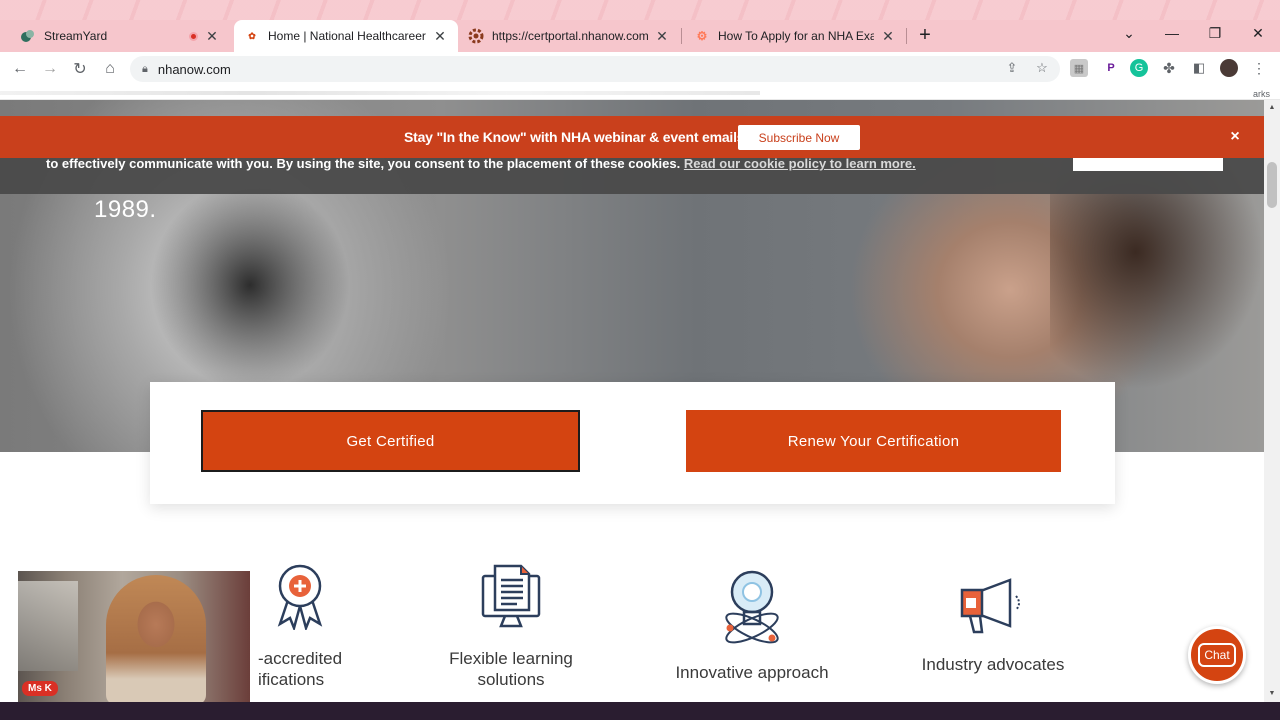 The height and width of the screenshot is (720, 1280). What do you see at coordinates (252, 35) in the screenshot?
I see `nha-favicon-icon: ✿` at bounding box center [252, 35].